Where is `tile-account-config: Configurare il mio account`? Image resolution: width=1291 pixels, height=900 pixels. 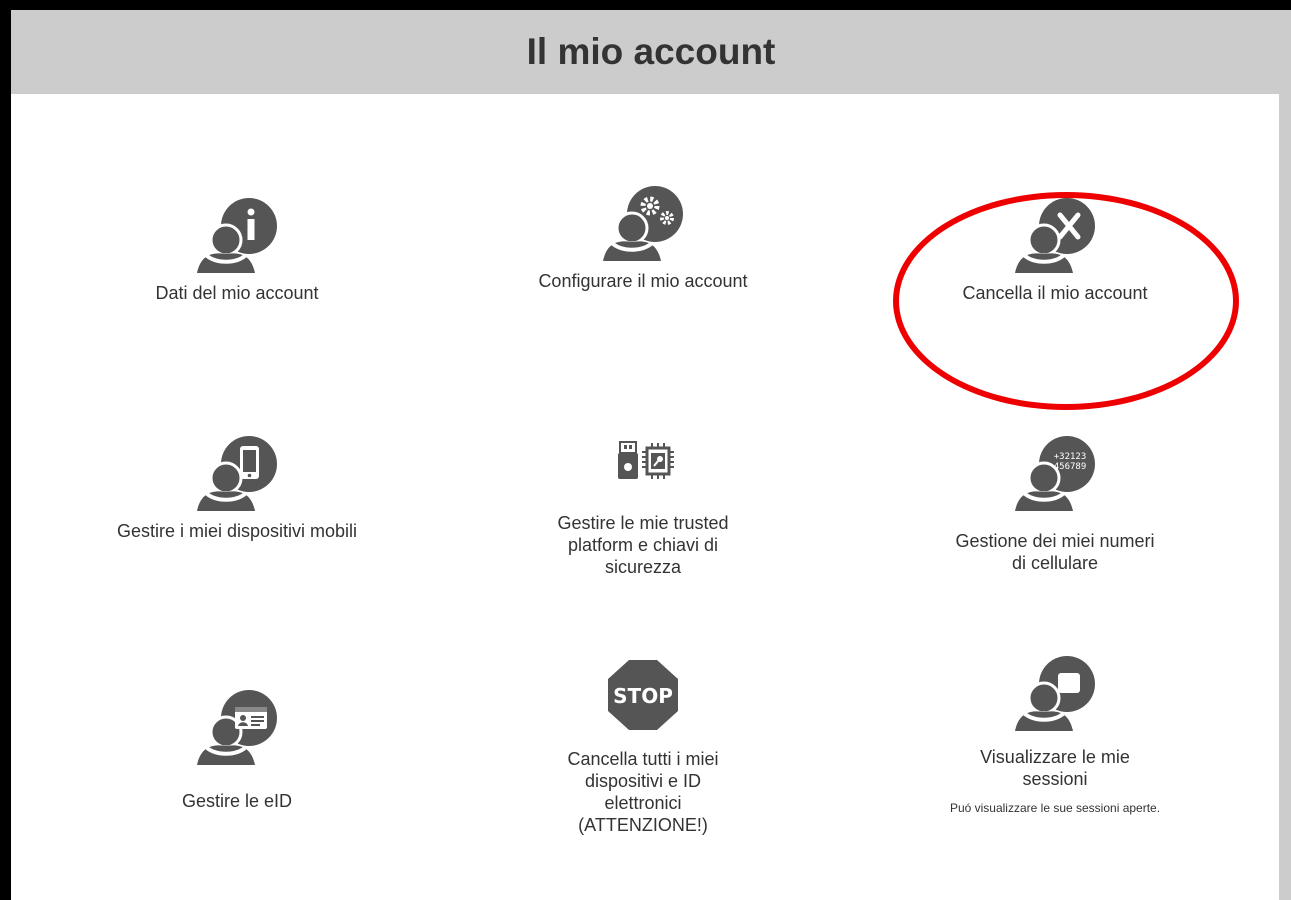
tile-account-config: Configurare il mio account is located at coordinates (643, 237).